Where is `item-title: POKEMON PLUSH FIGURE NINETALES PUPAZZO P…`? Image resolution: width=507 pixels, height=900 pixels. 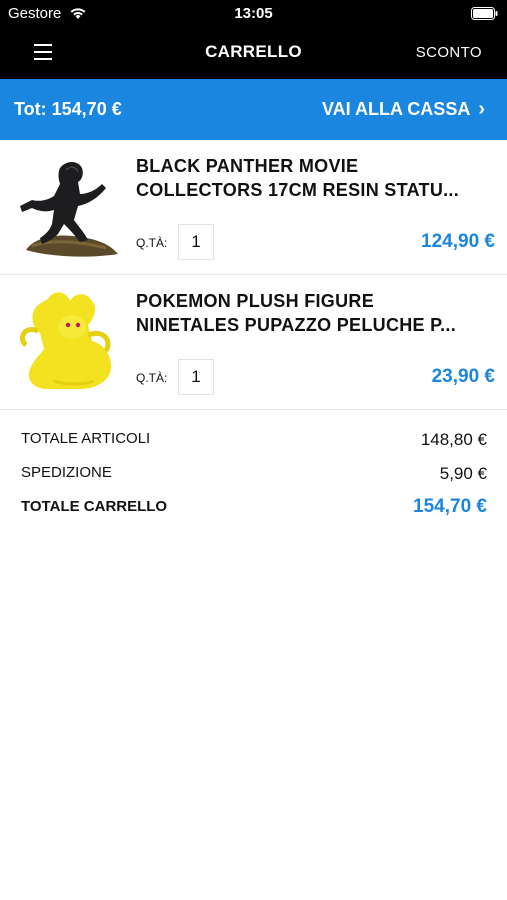 item-title: POKEMON PLUSH FIGURE NINETALES PUPAZZO P… is located at coordinates (313, 313).